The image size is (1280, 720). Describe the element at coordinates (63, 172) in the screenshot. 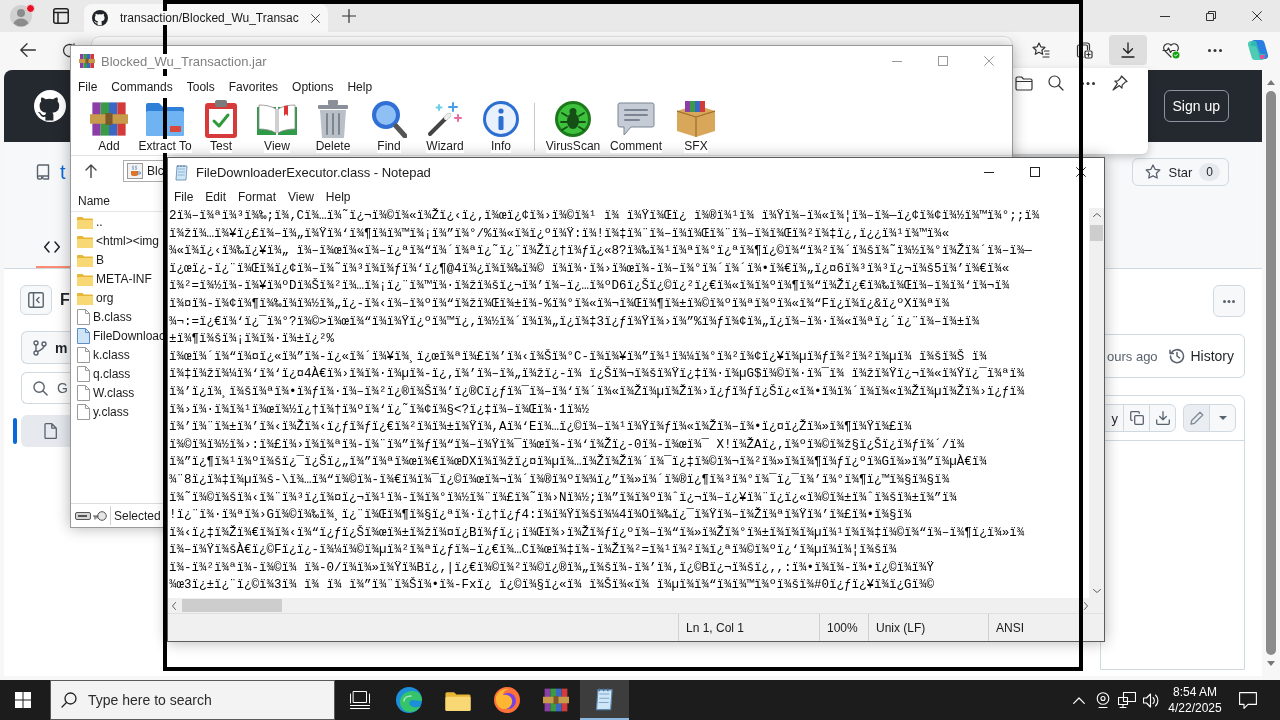

I see `repo-name-link: t` at that location.